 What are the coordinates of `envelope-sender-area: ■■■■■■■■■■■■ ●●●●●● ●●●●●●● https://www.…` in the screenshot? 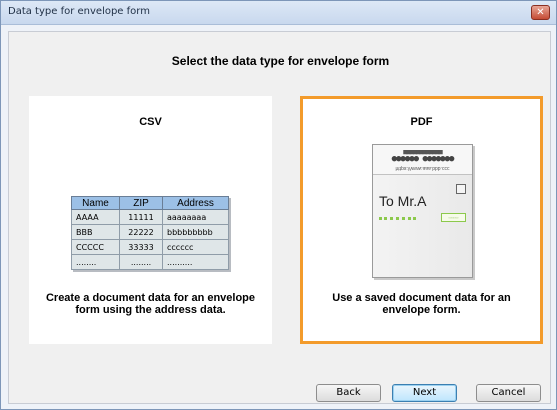 It's located at (422, 160).